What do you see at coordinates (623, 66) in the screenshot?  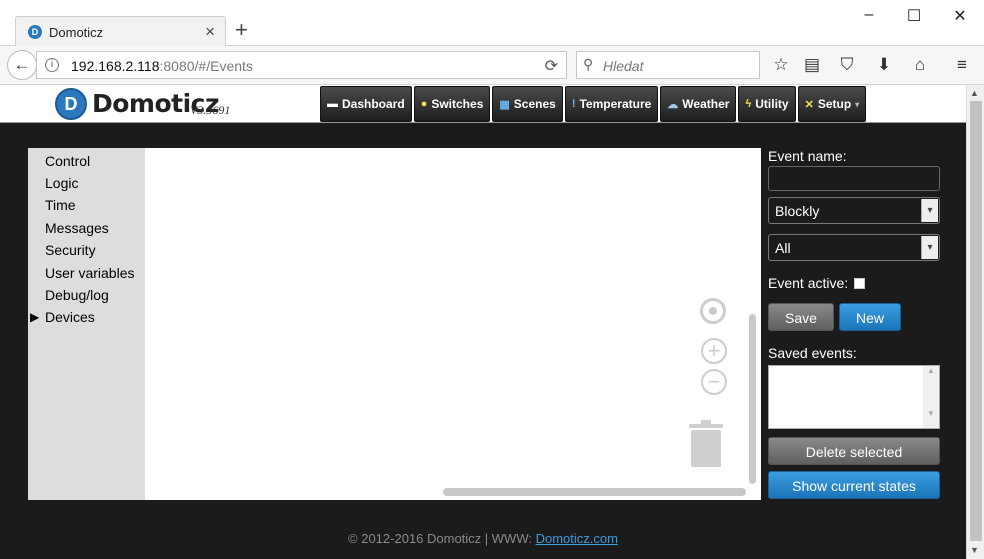 I see `search-placeholder: Hledat` at bounding box center [623, 66].